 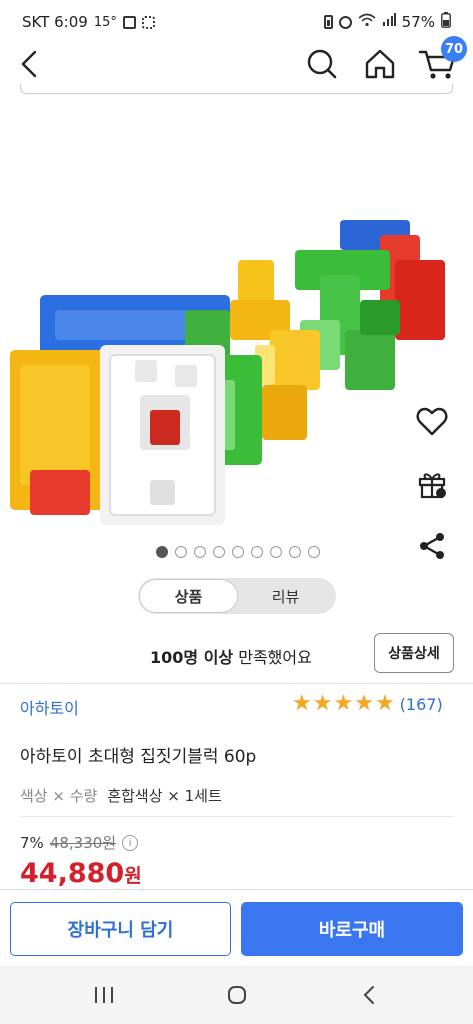 I want to click on home-circle-icon, so click(x=237, y=995).